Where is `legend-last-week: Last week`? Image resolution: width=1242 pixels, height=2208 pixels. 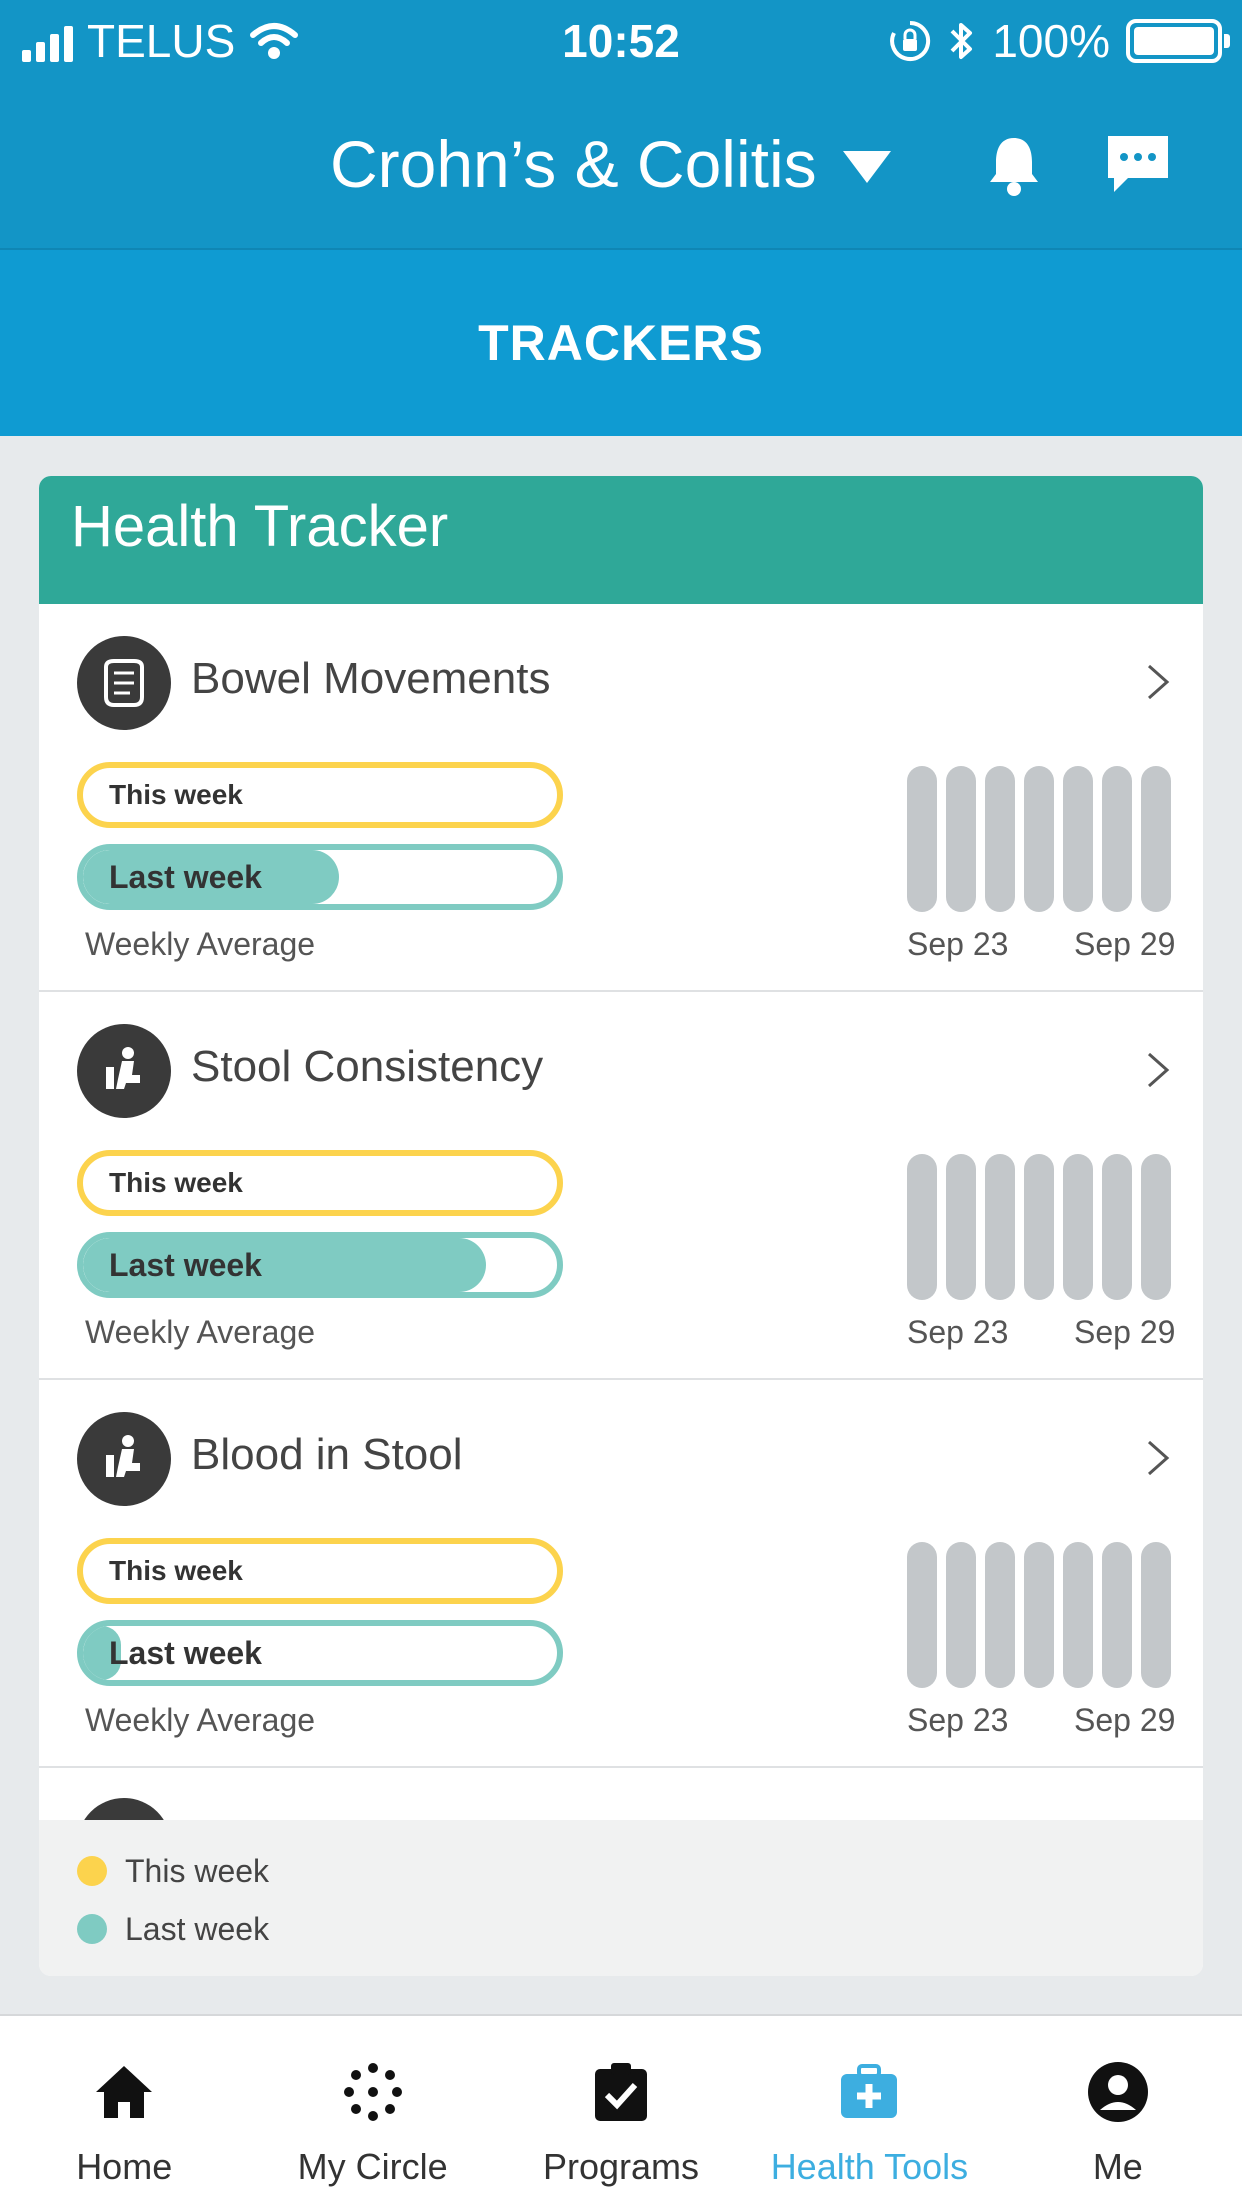 legend-last-week: Last week is located at coordinates (197, 1928).